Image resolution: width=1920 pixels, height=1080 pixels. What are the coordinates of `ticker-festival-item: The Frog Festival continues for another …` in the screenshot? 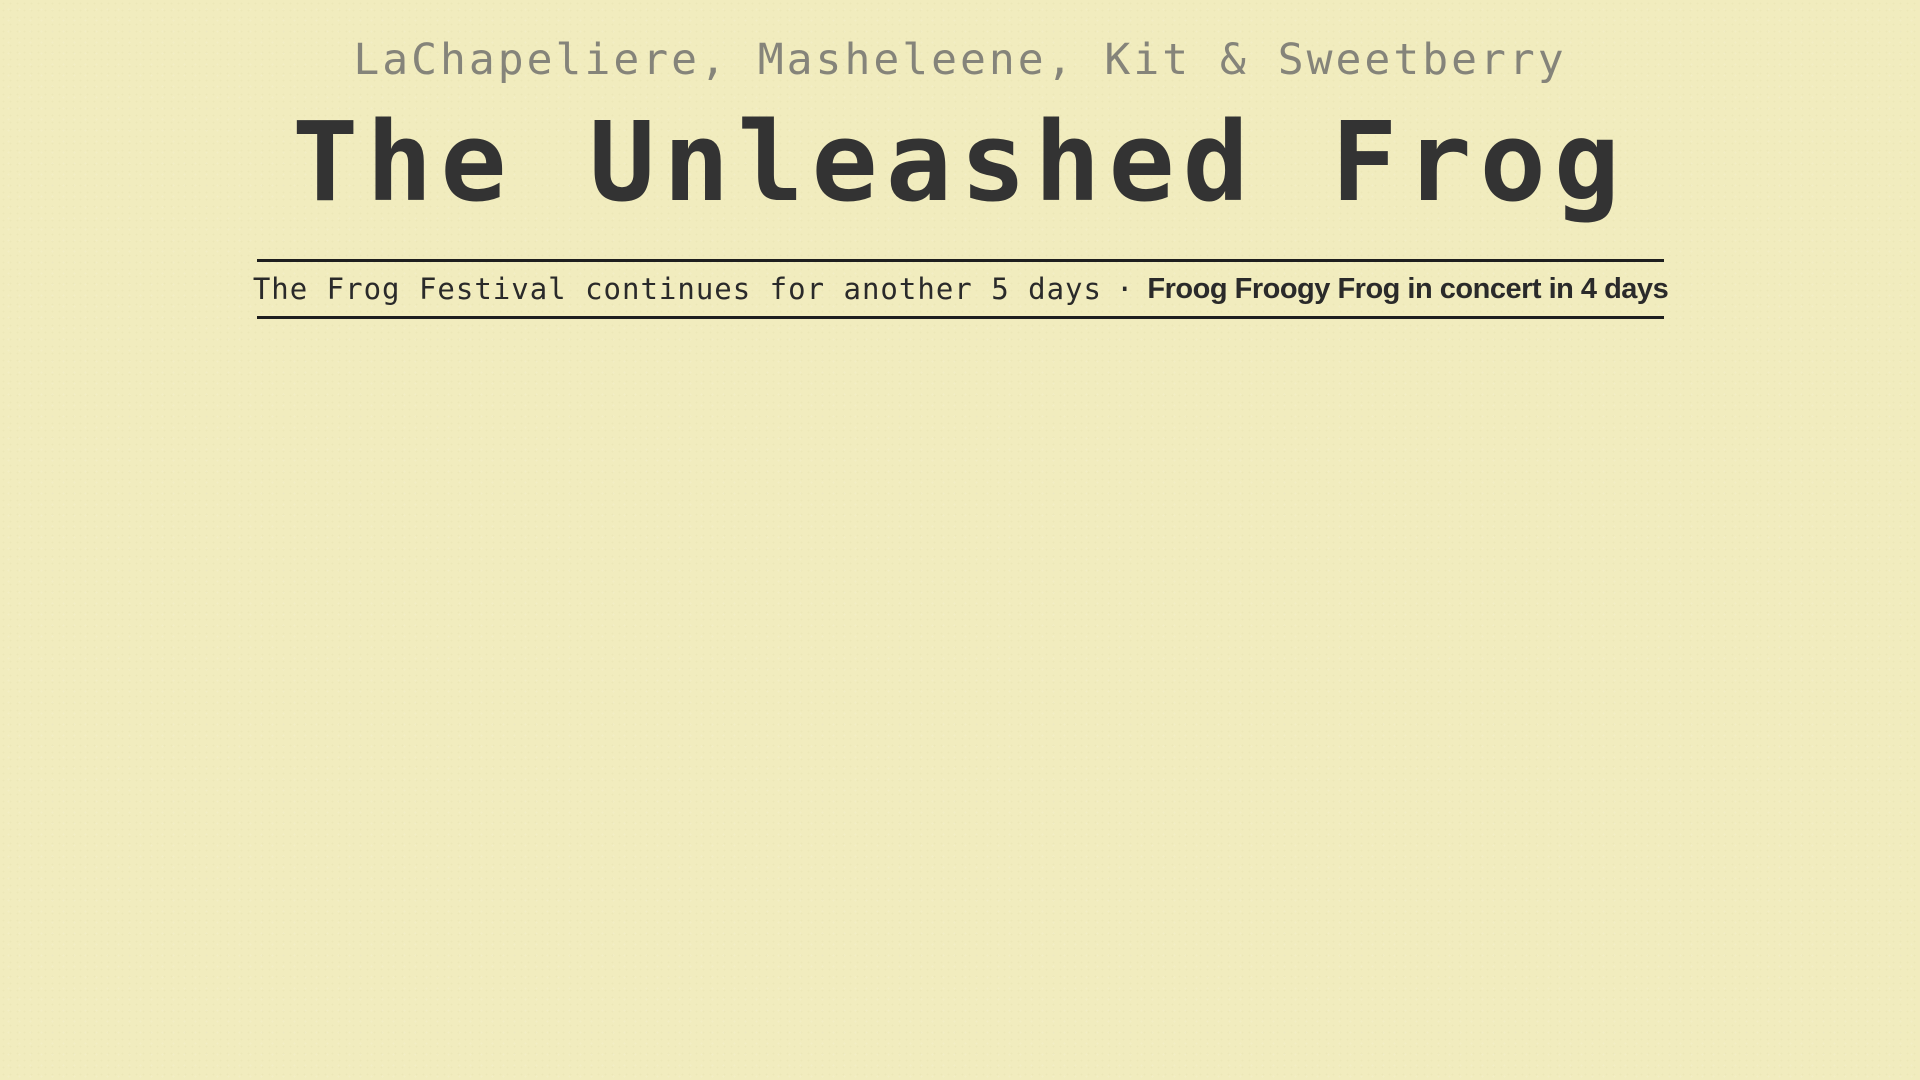 It's located at (677, 289).